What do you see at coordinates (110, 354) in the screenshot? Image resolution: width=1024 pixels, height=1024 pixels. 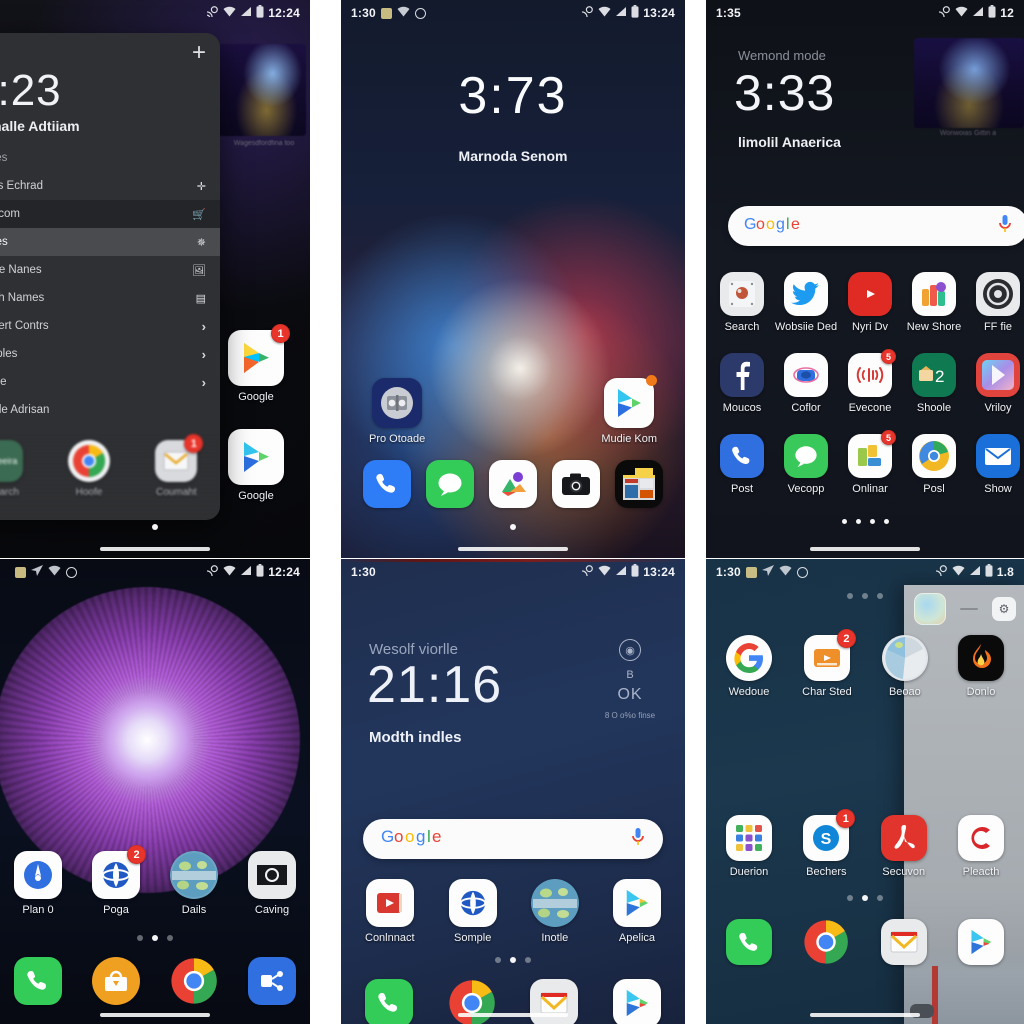 I see `menu-item: tichaples ›` at bounding box center [110, 354].